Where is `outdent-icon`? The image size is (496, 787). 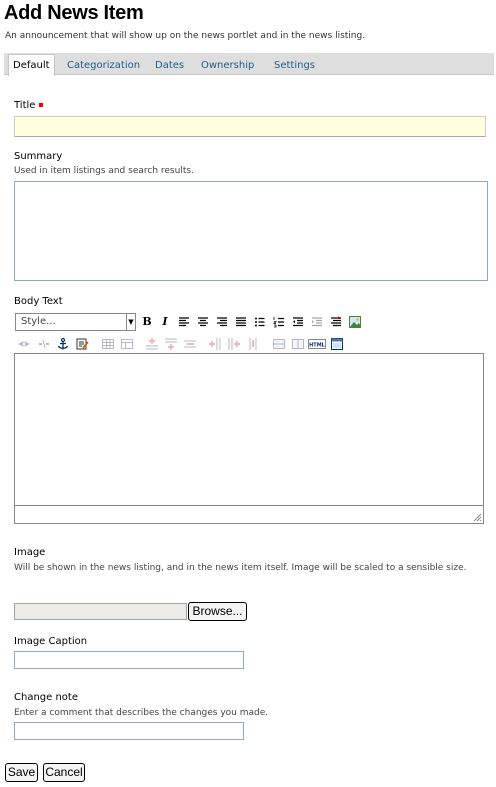 outdent-icon is located at coordinates (298, 322).